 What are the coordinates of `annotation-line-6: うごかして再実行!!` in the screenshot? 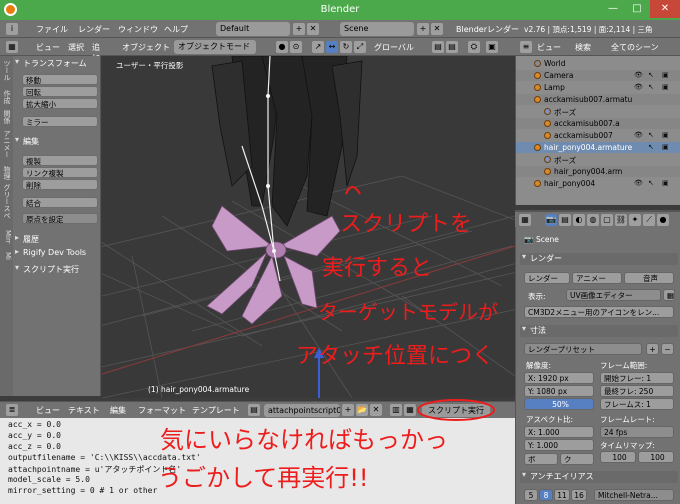 It's located at (263, 478).